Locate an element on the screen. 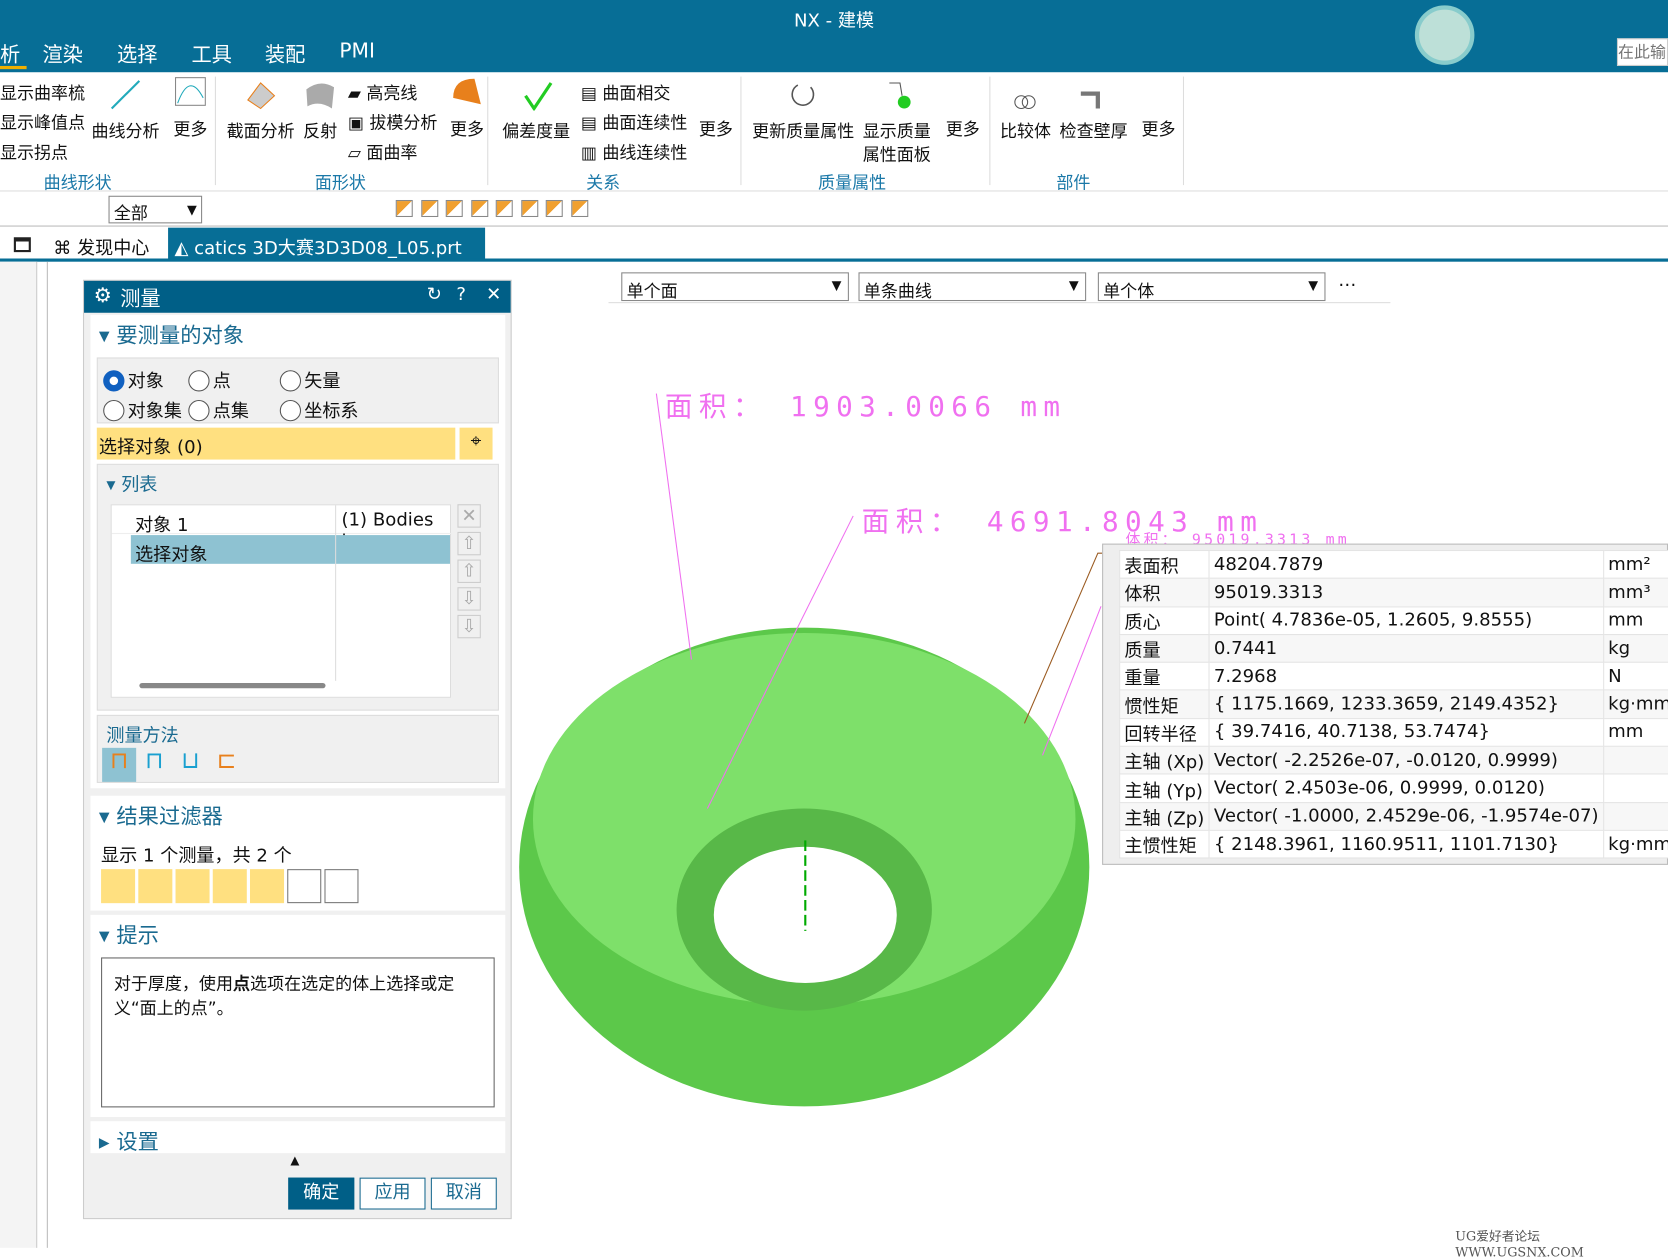 This screenshot has width=1668, height=1260. radio-label: 矢量 is located at coordinates (322, 382).